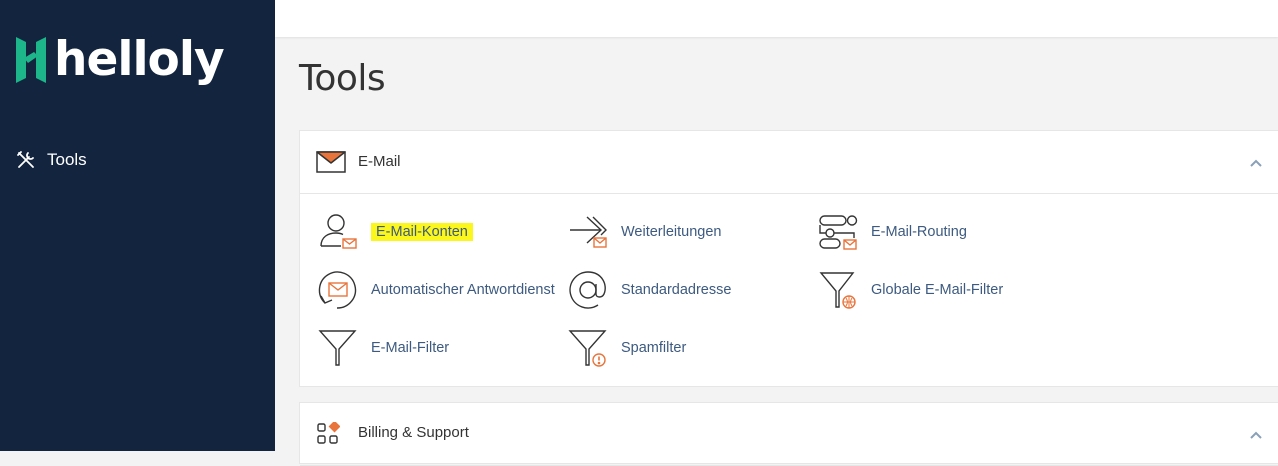 This screenshot has height=466, width=1278. What do you see at coordinates (937, 290) in the screenshot?
I see `tool-label-global-email-filter: Globale E-Mail-Filter` at bounding box center [937, 290].